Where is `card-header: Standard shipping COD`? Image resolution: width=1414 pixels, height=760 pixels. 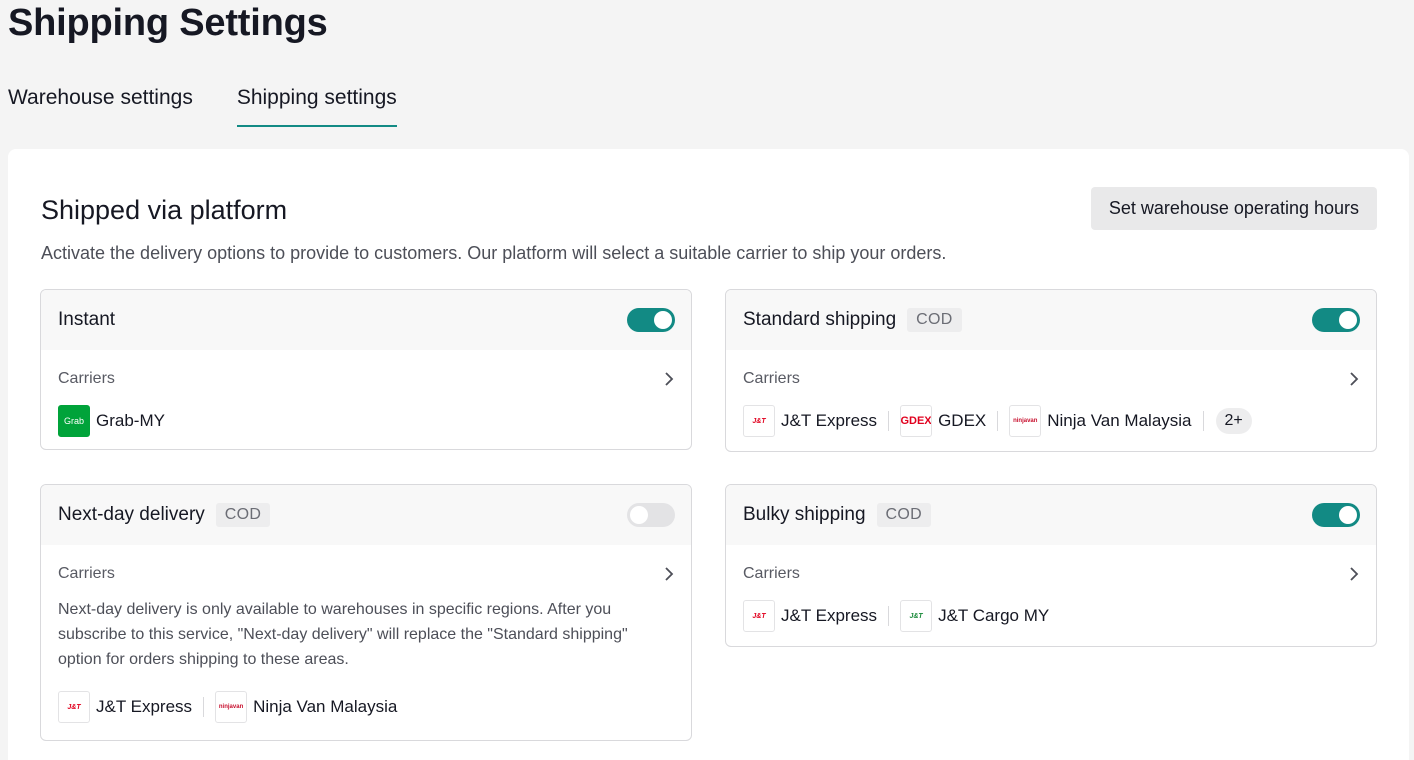
card-header: Standard shipping COD is located at coordinates (1051, 320).